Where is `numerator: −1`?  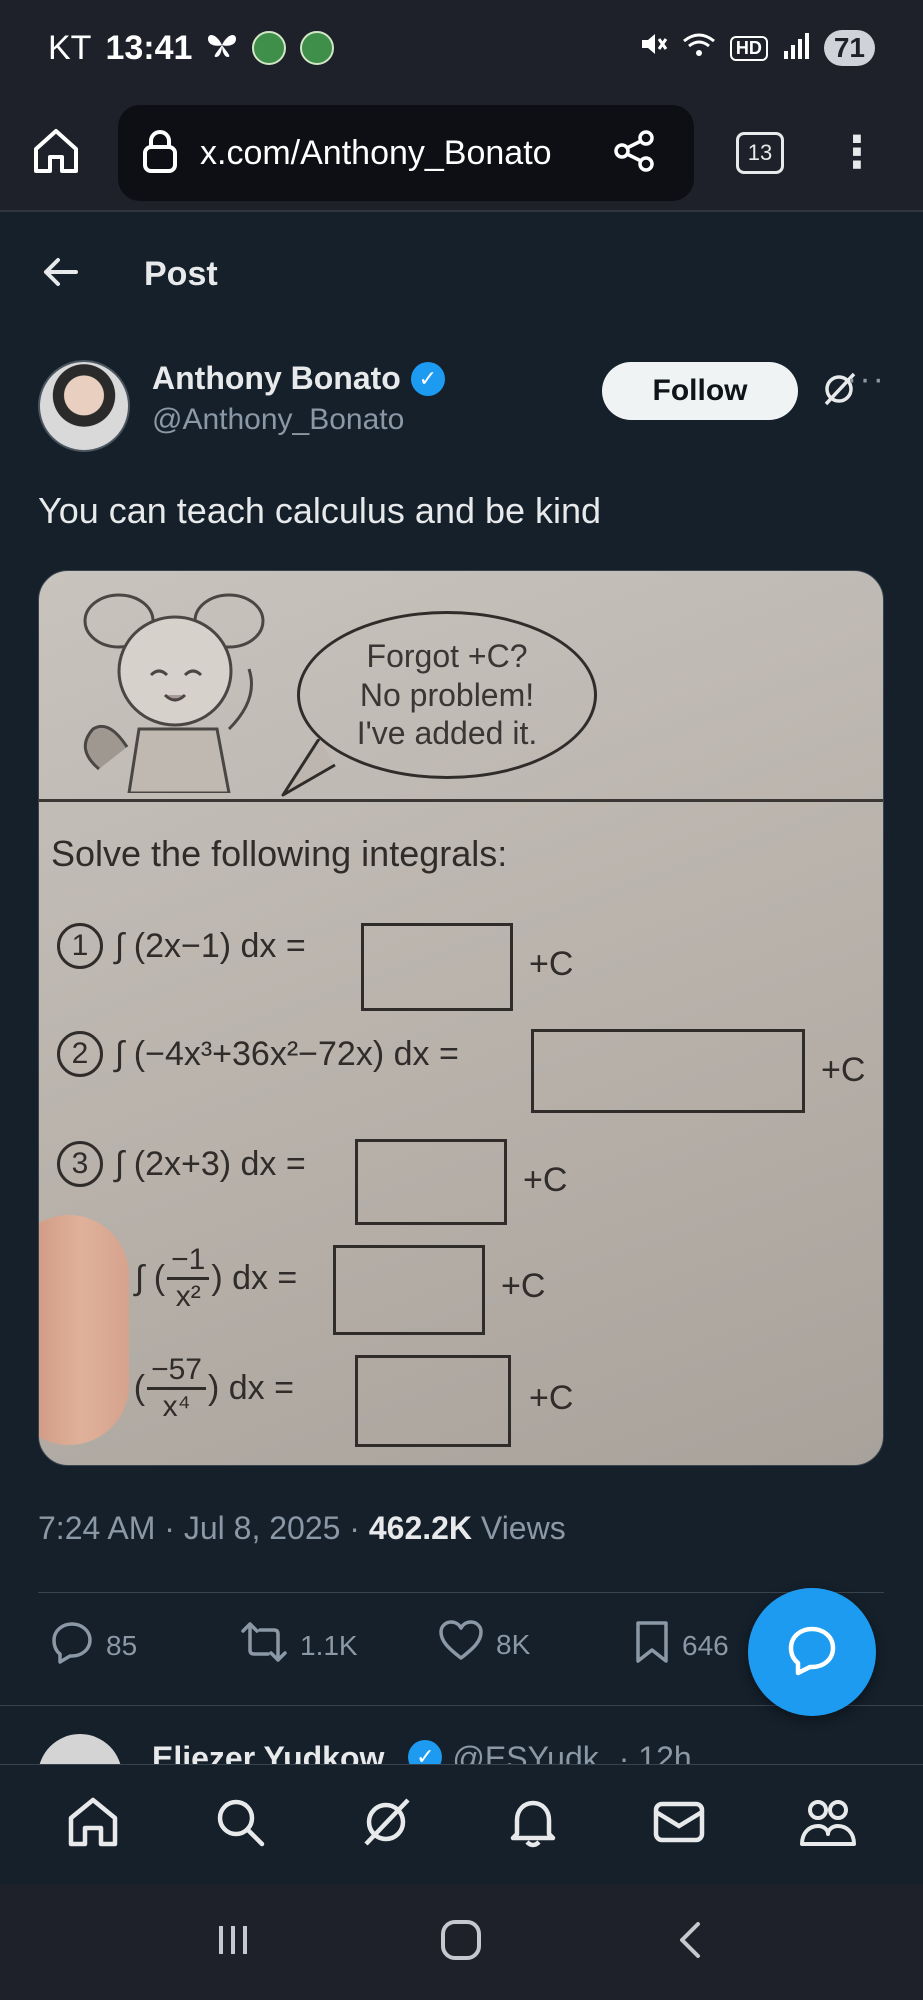
numerator: −1 is located at coordinates (188, 1262).